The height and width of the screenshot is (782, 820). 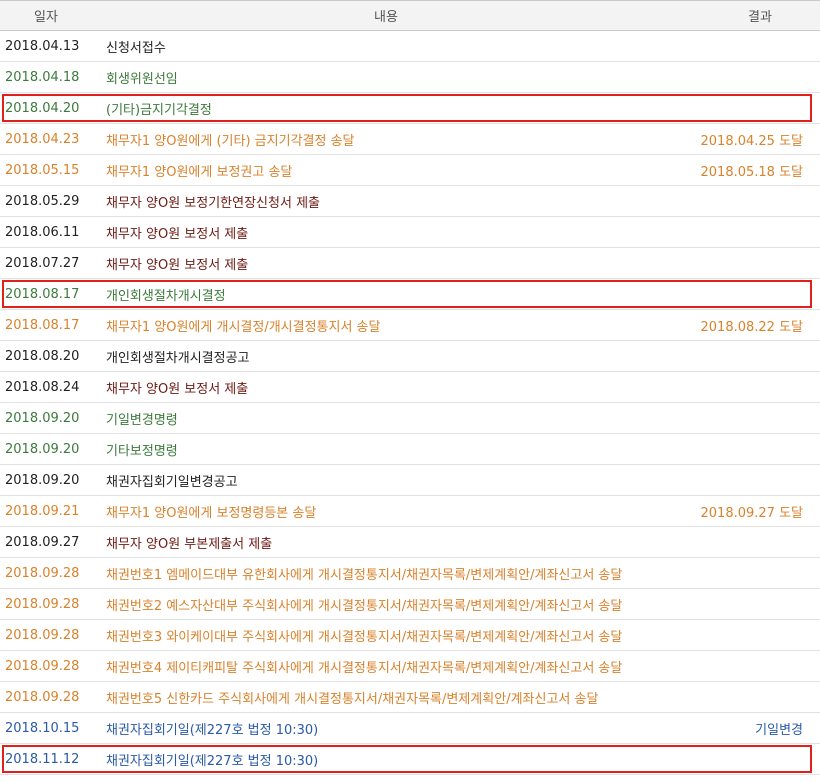 I want to click on table-row: 2018.04.18 회생위원선임, so click(x=410, y=77).